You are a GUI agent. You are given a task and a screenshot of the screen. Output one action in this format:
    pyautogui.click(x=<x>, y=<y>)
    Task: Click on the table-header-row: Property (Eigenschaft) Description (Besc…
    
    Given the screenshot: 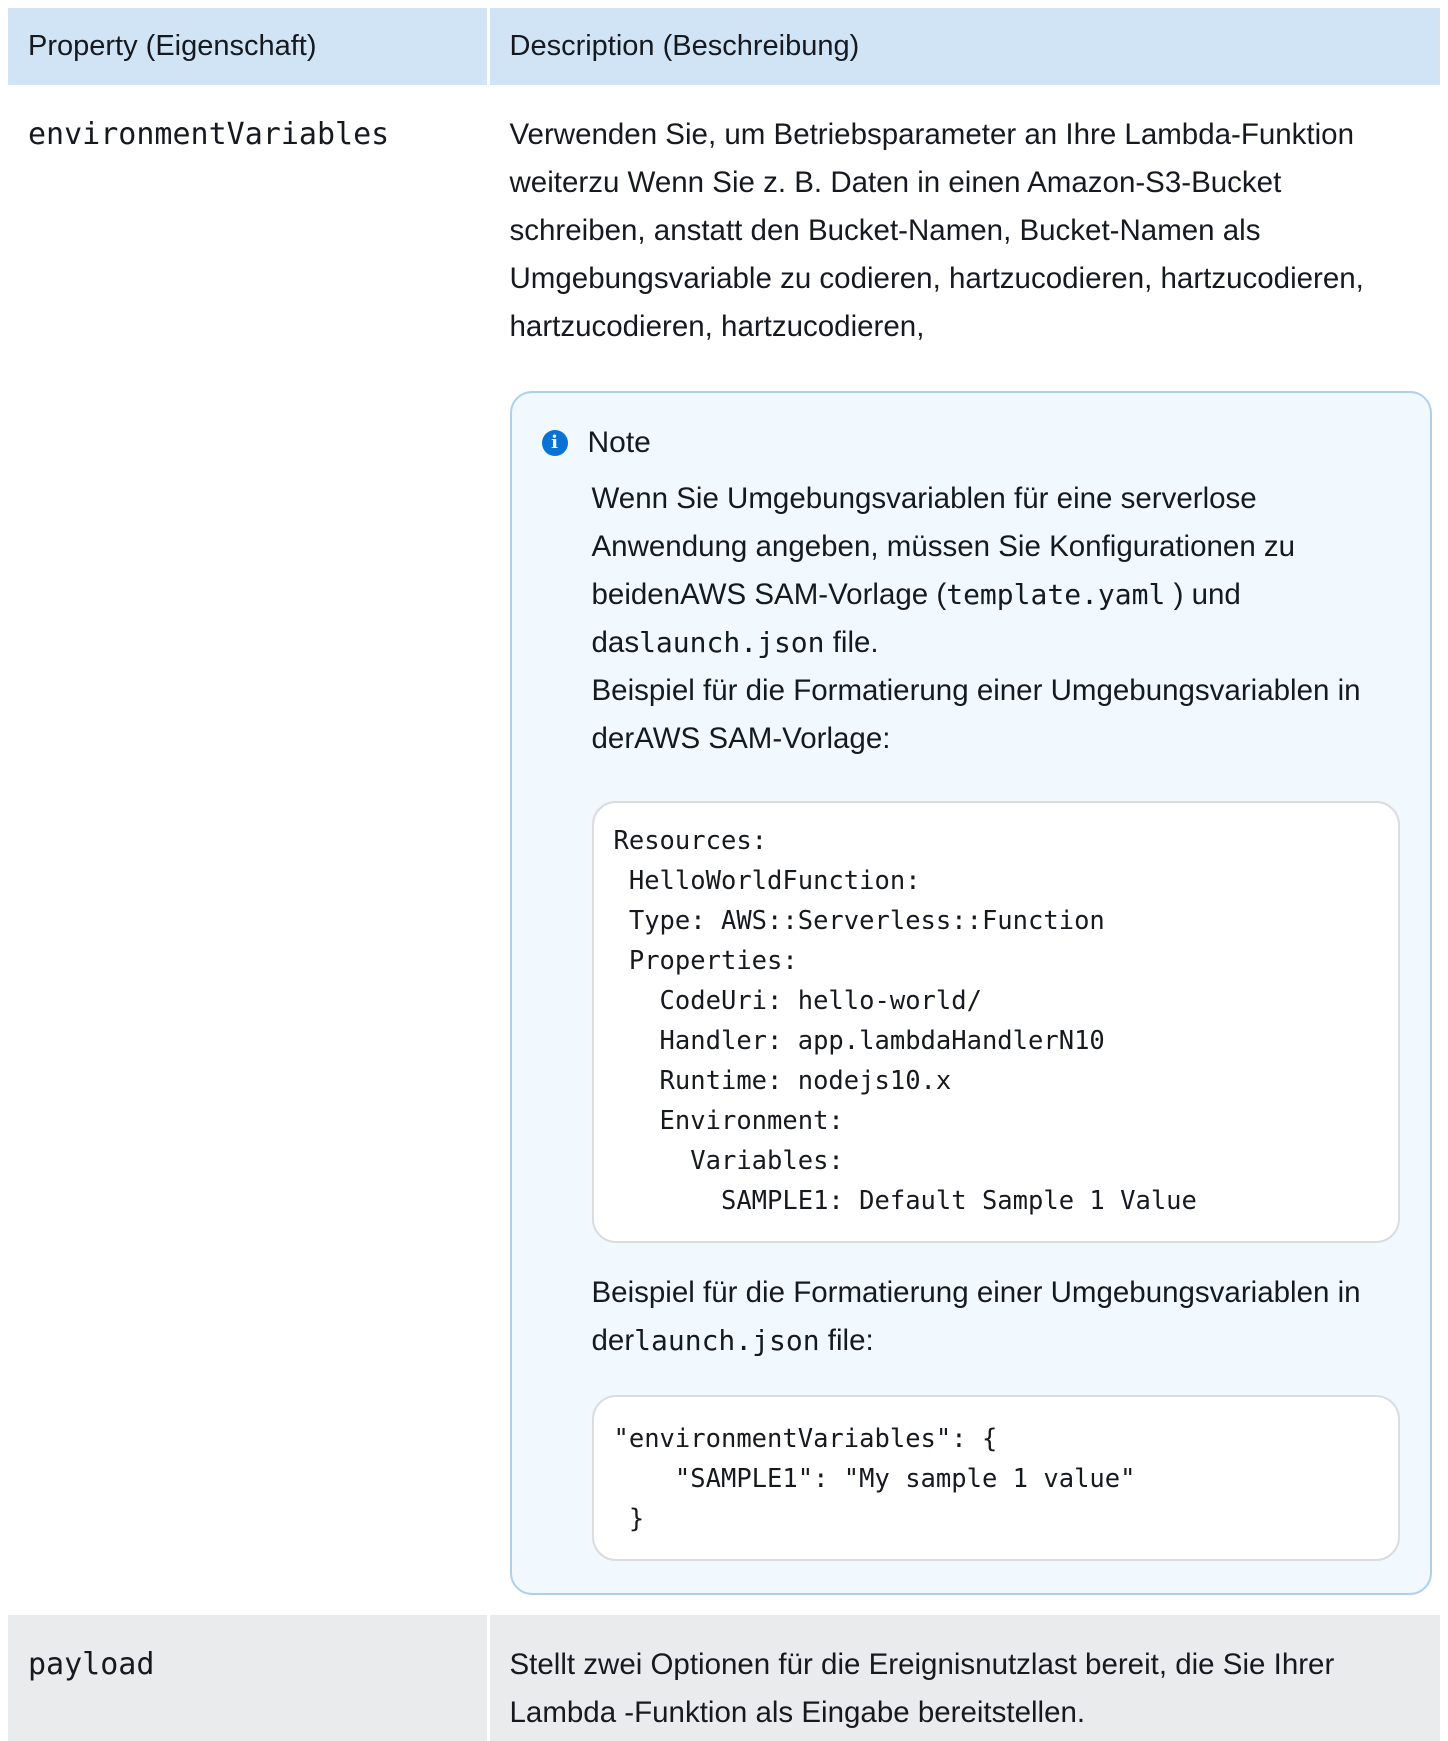 What is the action you would take?
    pyautogui.click(x=724, y=46)
    